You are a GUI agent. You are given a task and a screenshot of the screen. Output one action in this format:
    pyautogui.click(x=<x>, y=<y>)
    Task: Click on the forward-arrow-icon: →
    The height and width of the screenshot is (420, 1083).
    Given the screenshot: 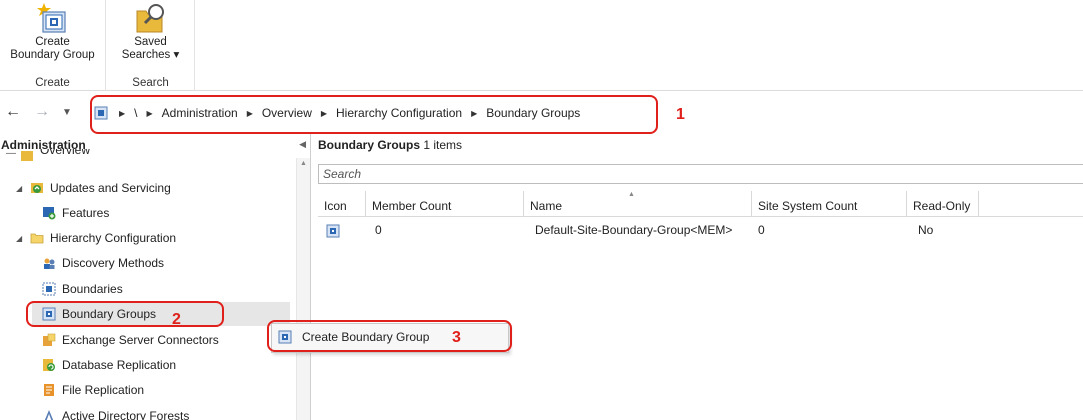 What is the action you would take?
    pyautogui.click(x=42, y=112)
    